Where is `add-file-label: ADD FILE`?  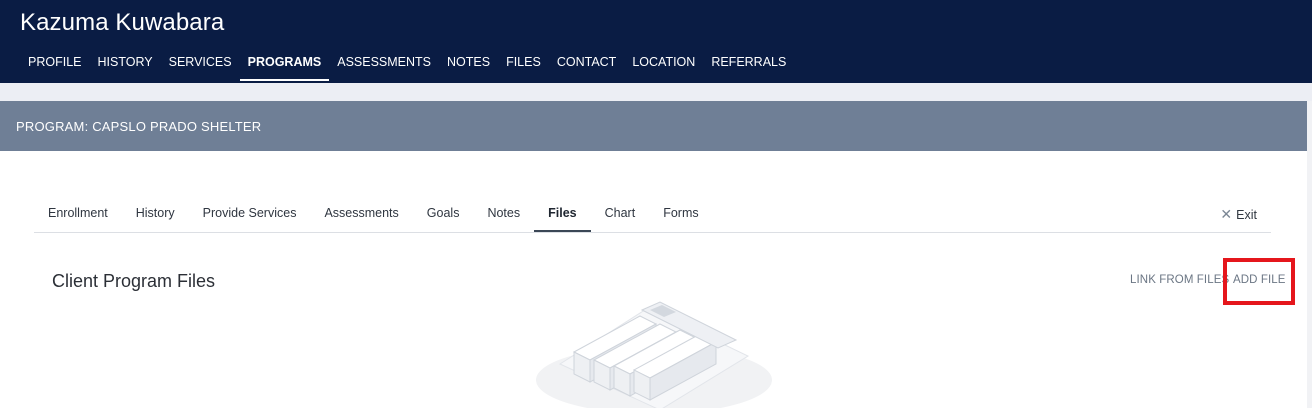 add-file-label: ADD FILE is located at coordinates (1259, 280).